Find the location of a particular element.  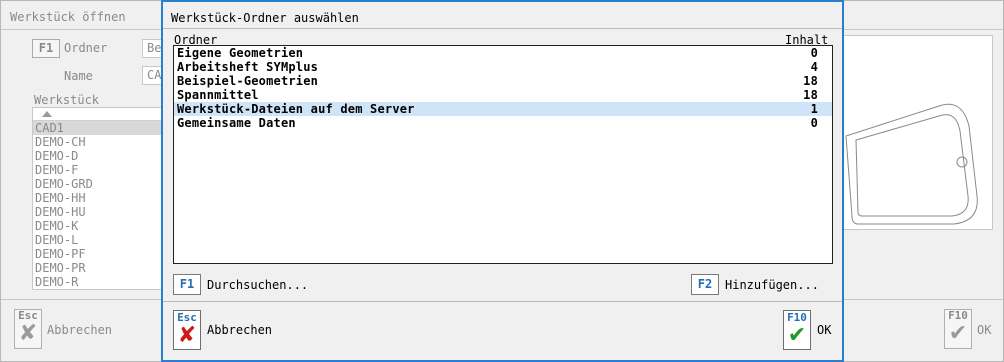

list-item: DEMO-F is located at coordinates (97, 170).